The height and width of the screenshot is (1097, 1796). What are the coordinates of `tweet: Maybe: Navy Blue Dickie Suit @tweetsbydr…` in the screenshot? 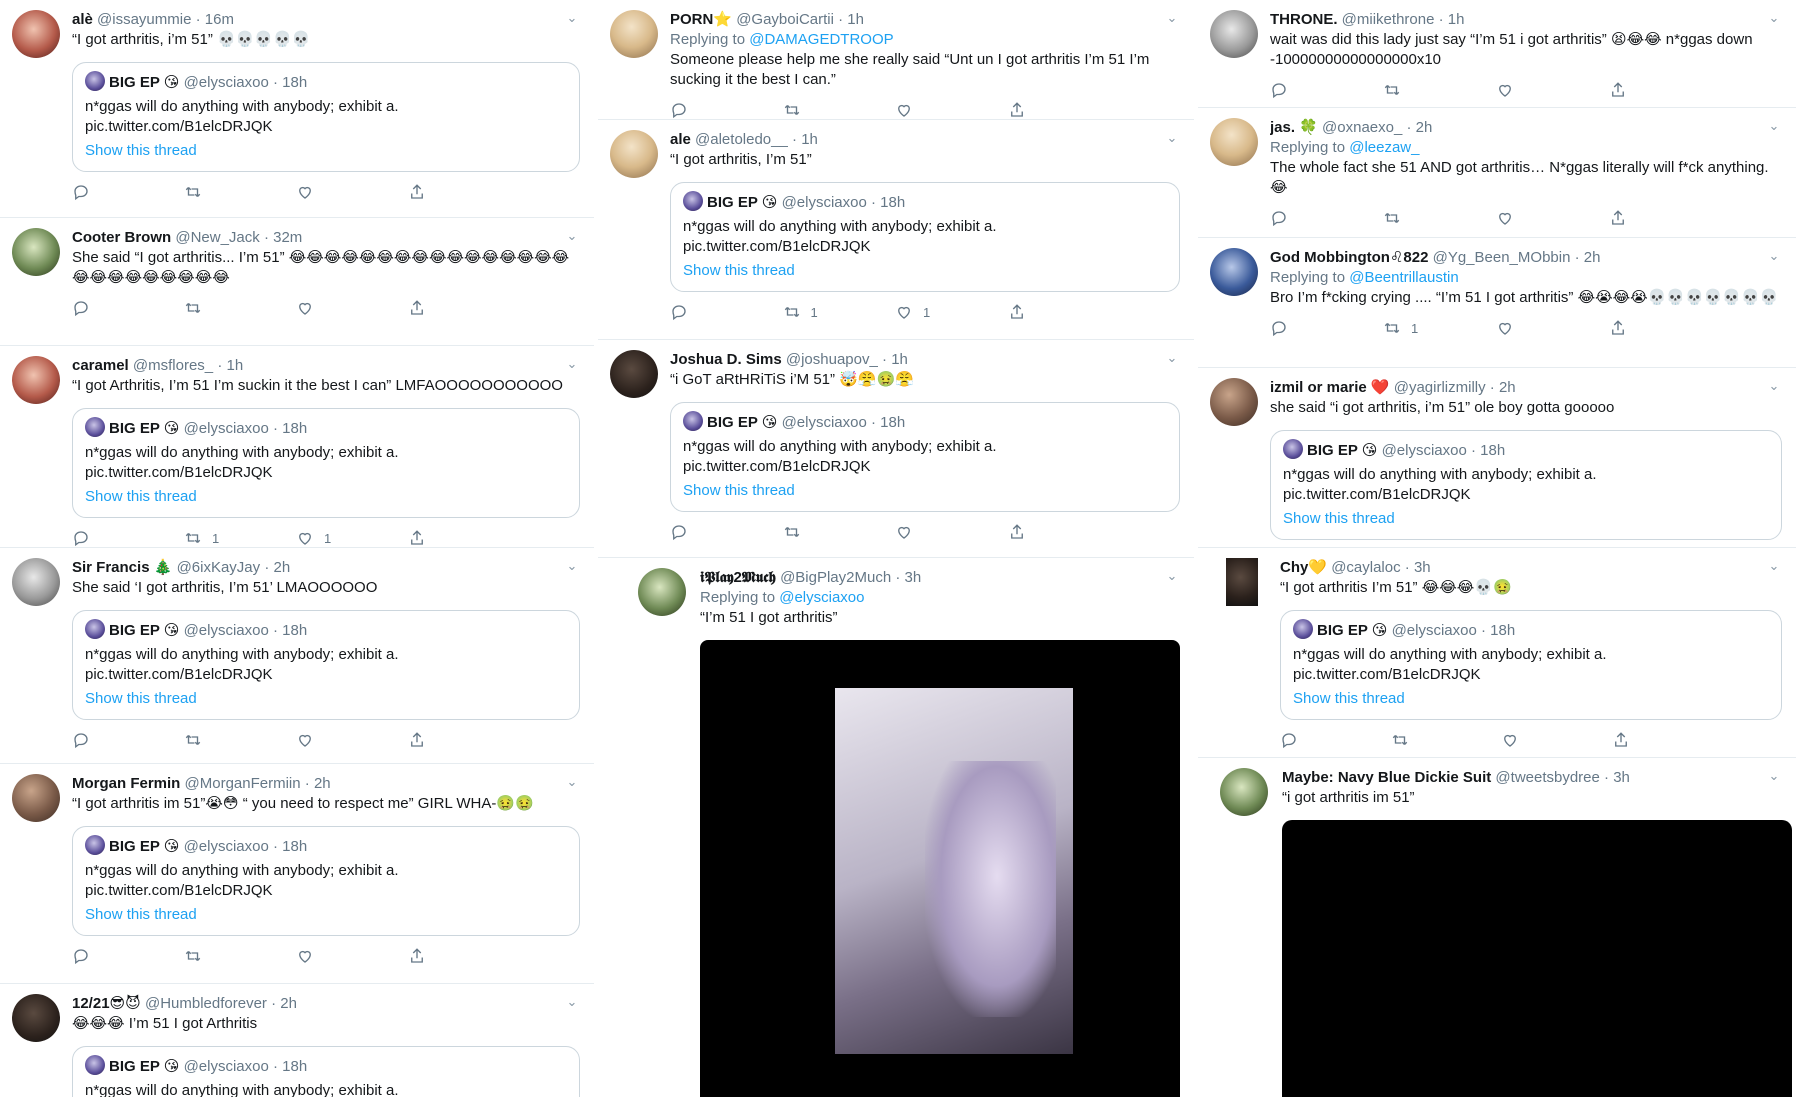 It's located at (1497, 927).